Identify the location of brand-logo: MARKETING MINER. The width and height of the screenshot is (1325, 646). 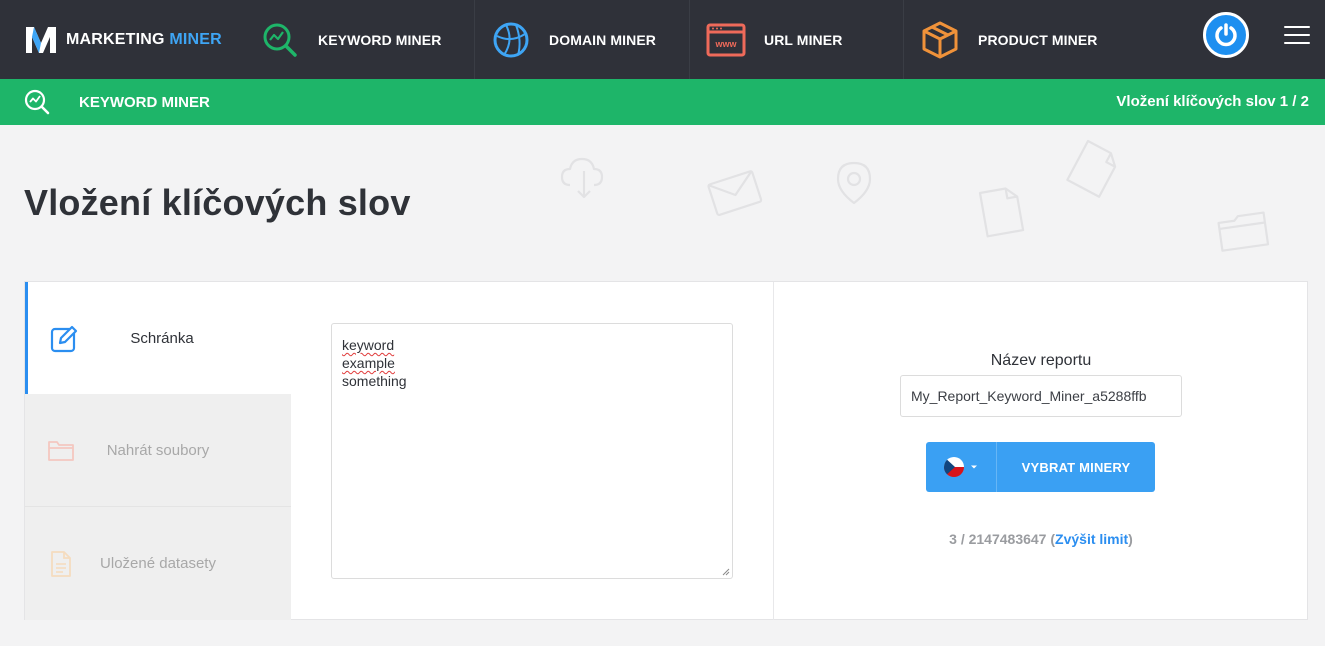
(120, 39).